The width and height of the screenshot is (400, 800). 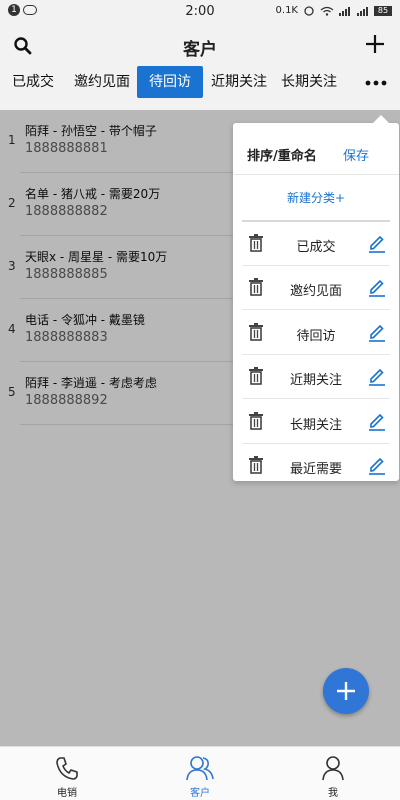 What do you see at coordinates (200, 50) in the screenshot?
I see `page-title: 客户` at bounding box center [200, 50].